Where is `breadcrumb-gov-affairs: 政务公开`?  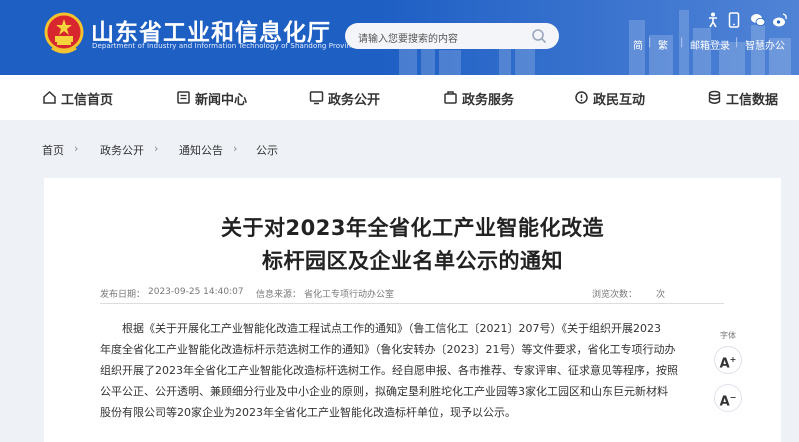
breadcrumb-gov-affairs: 政务公开 is located at coordinates (122, 150).